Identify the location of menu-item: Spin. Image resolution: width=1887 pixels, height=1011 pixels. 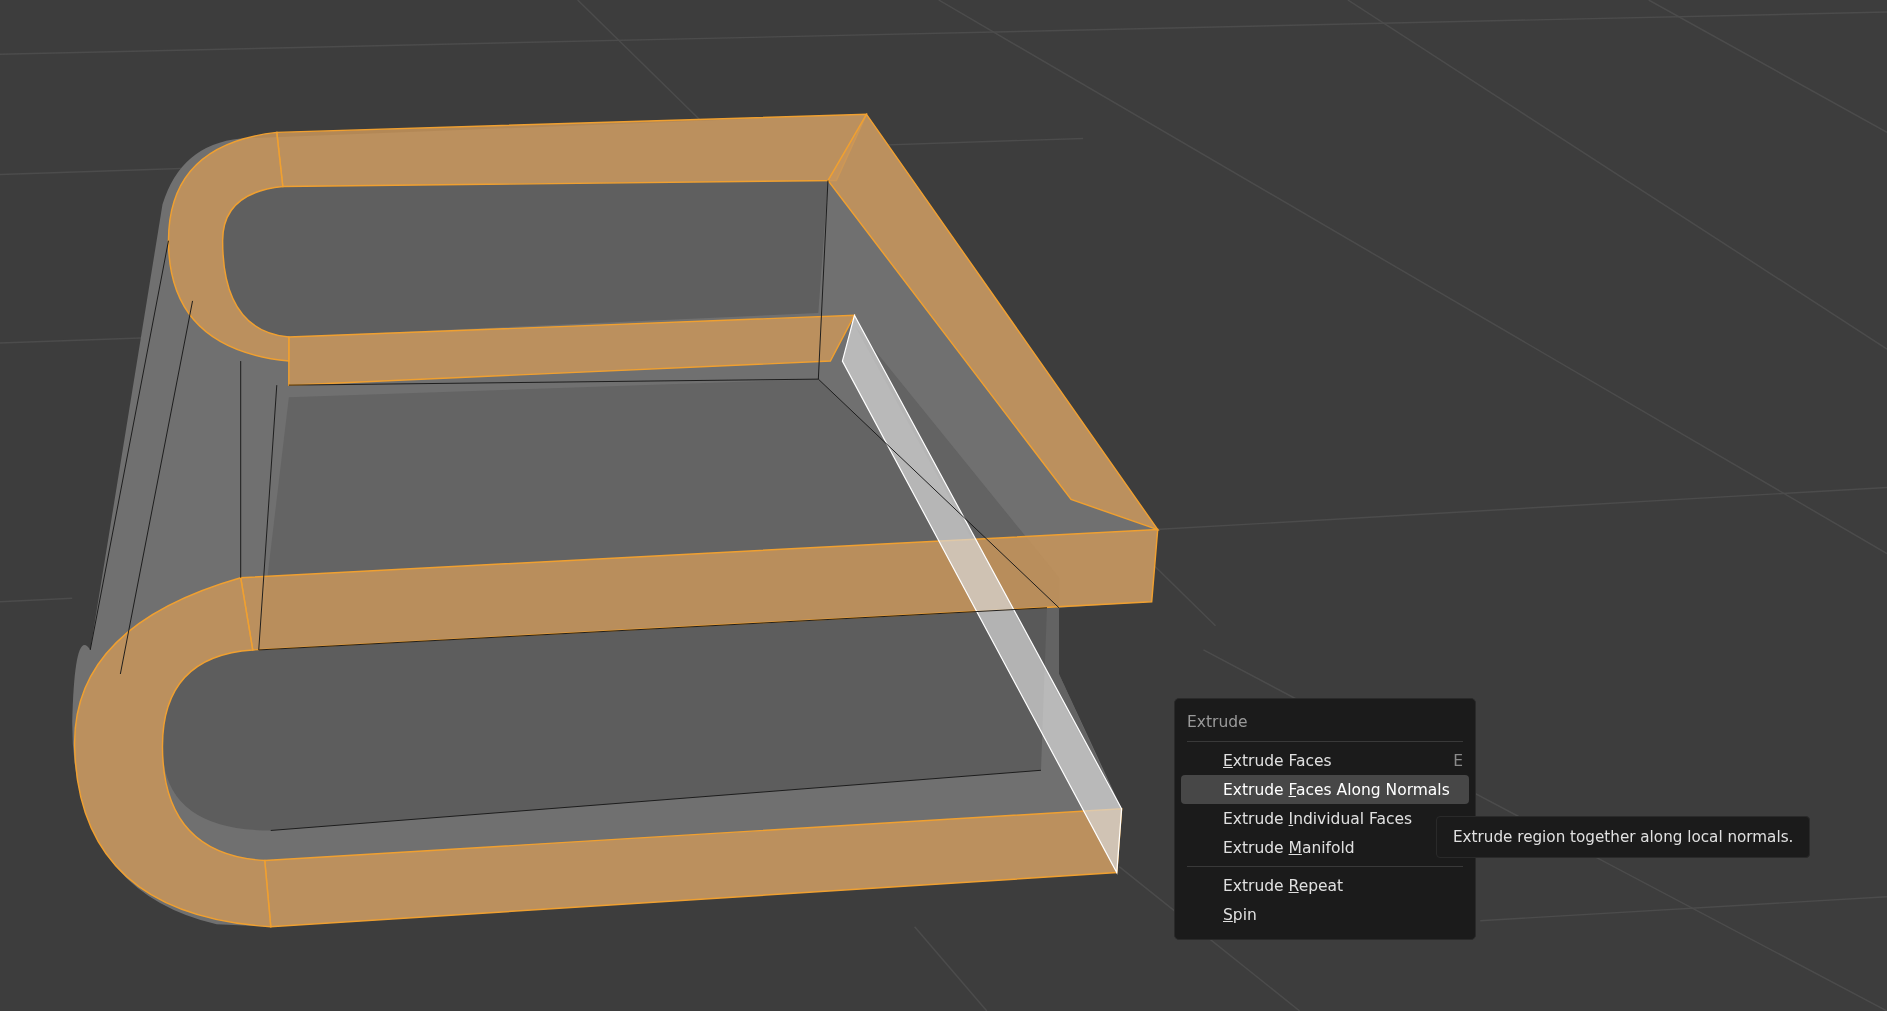
(1325, 914).